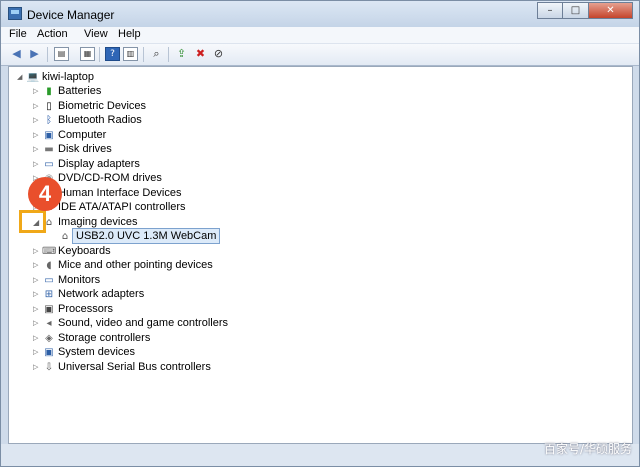  I want to click on properties-icon: ▤, so click(61, 54).